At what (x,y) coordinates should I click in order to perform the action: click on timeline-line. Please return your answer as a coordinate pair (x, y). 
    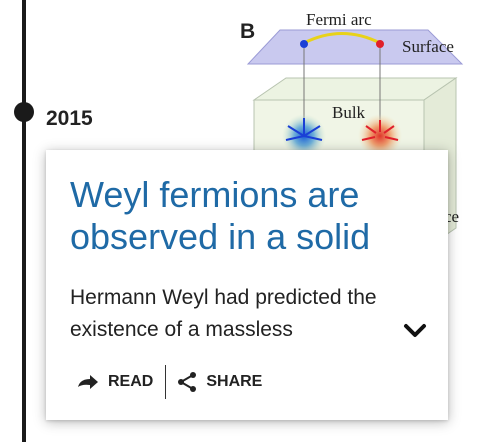
    Looking at the image, I should click on (24, 221).